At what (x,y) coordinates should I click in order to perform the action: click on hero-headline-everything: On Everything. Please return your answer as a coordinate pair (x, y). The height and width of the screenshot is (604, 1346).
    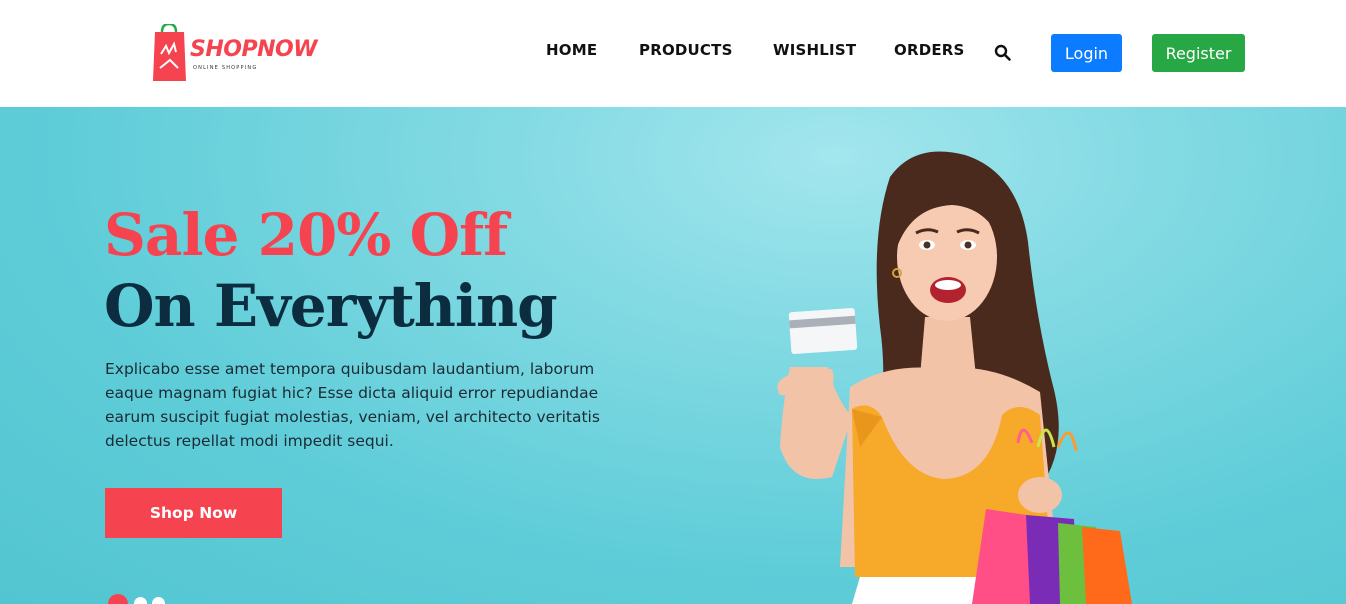
    Looking at the image, I should click on (331, 306).